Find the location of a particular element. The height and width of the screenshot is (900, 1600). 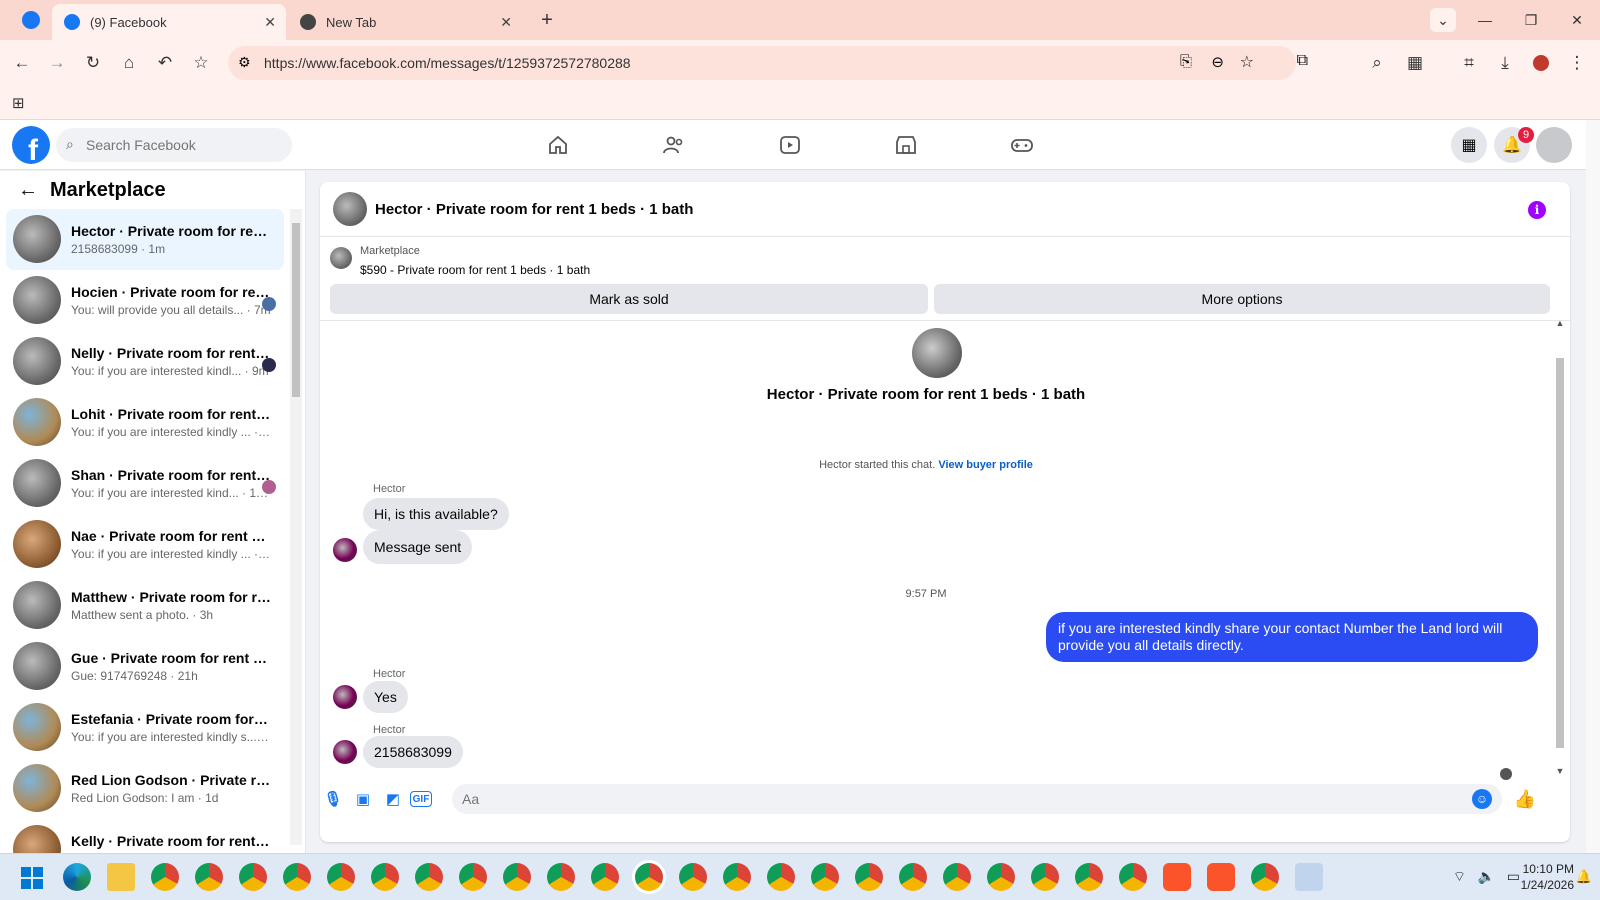

chat-scrollbar: ▲ ▼ is located at coordinates (1560, 548).